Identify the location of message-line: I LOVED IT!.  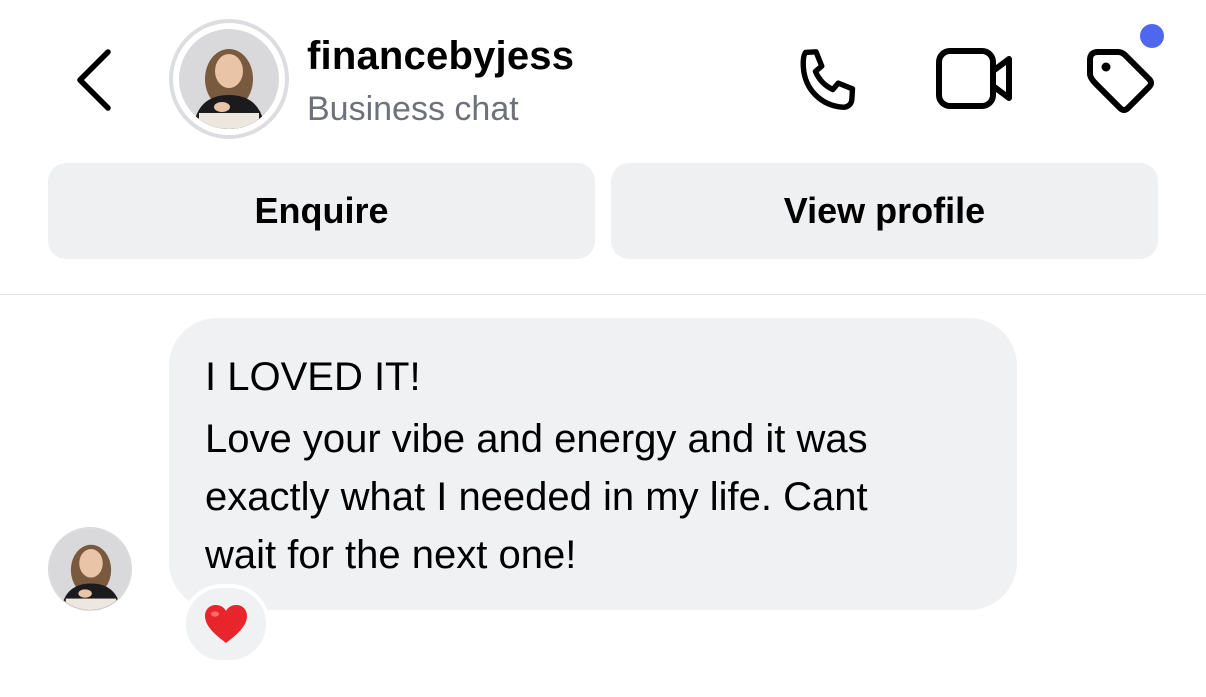
(313, 377).